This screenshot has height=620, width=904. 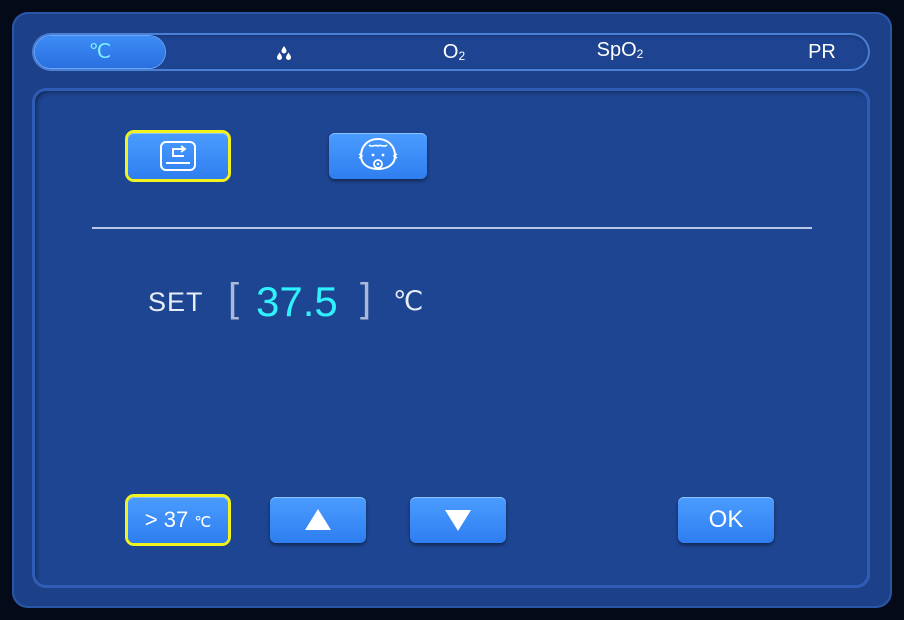 I want to click on tab-oxygen-label: O, so click(x=450, y=52).